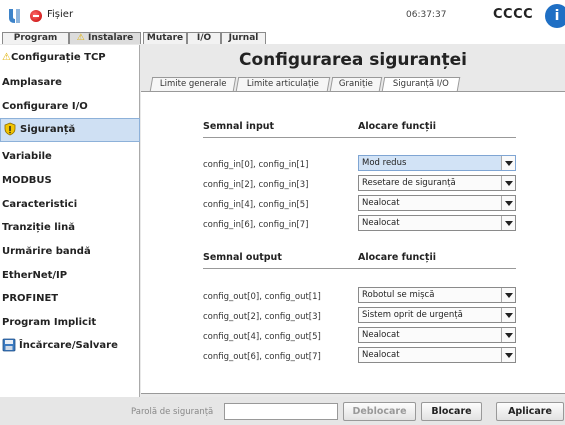 This screenshot has width=565, height=425. I want to click on sidebar-item-tranzitie-lina: Tranziție lină, so click(70, 228).